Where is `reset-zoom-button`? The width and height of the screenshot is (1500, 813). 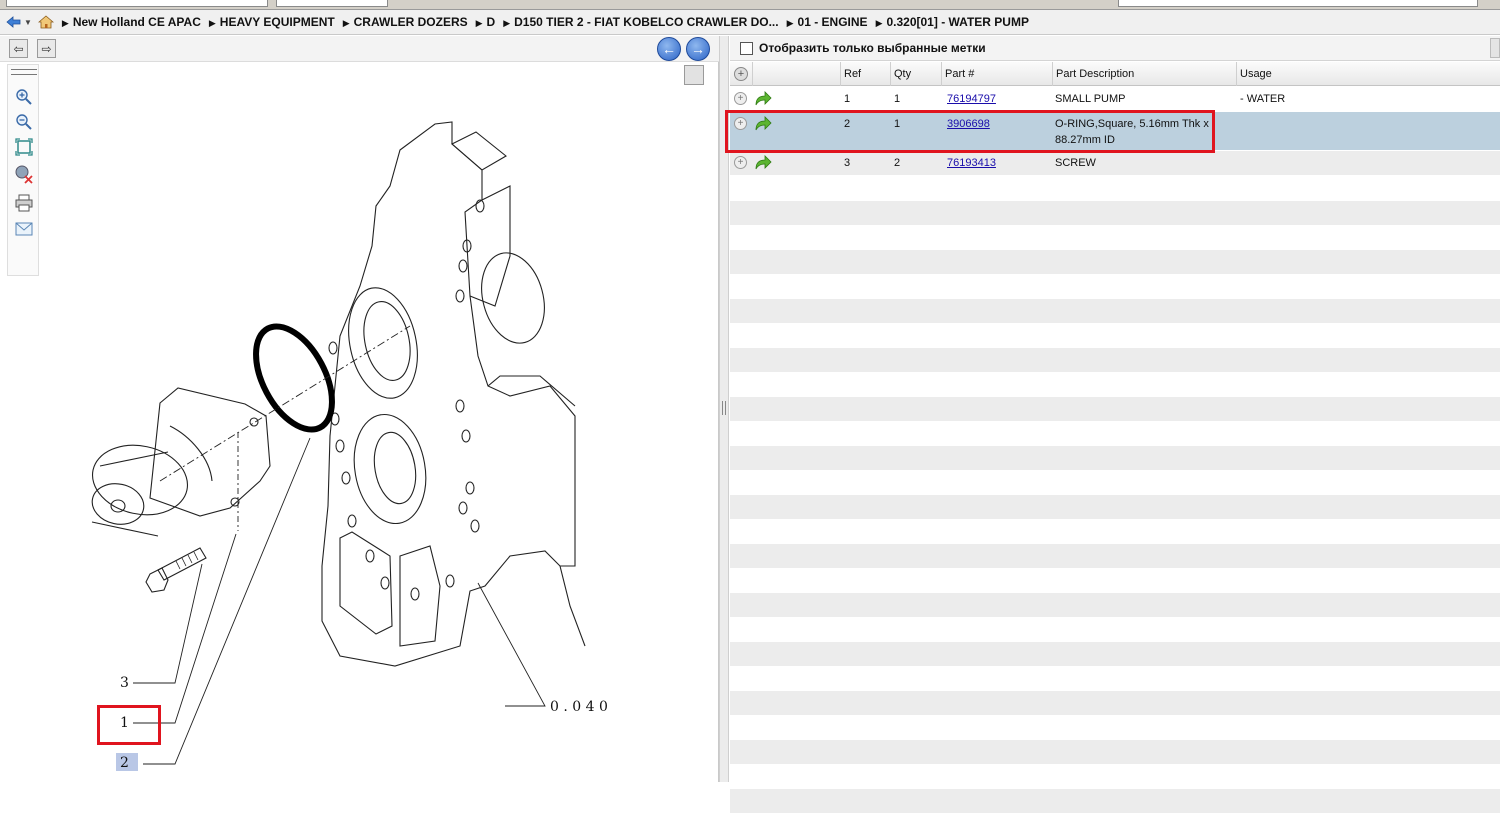 reset-zoom-button is located at coordinates (24, 174).